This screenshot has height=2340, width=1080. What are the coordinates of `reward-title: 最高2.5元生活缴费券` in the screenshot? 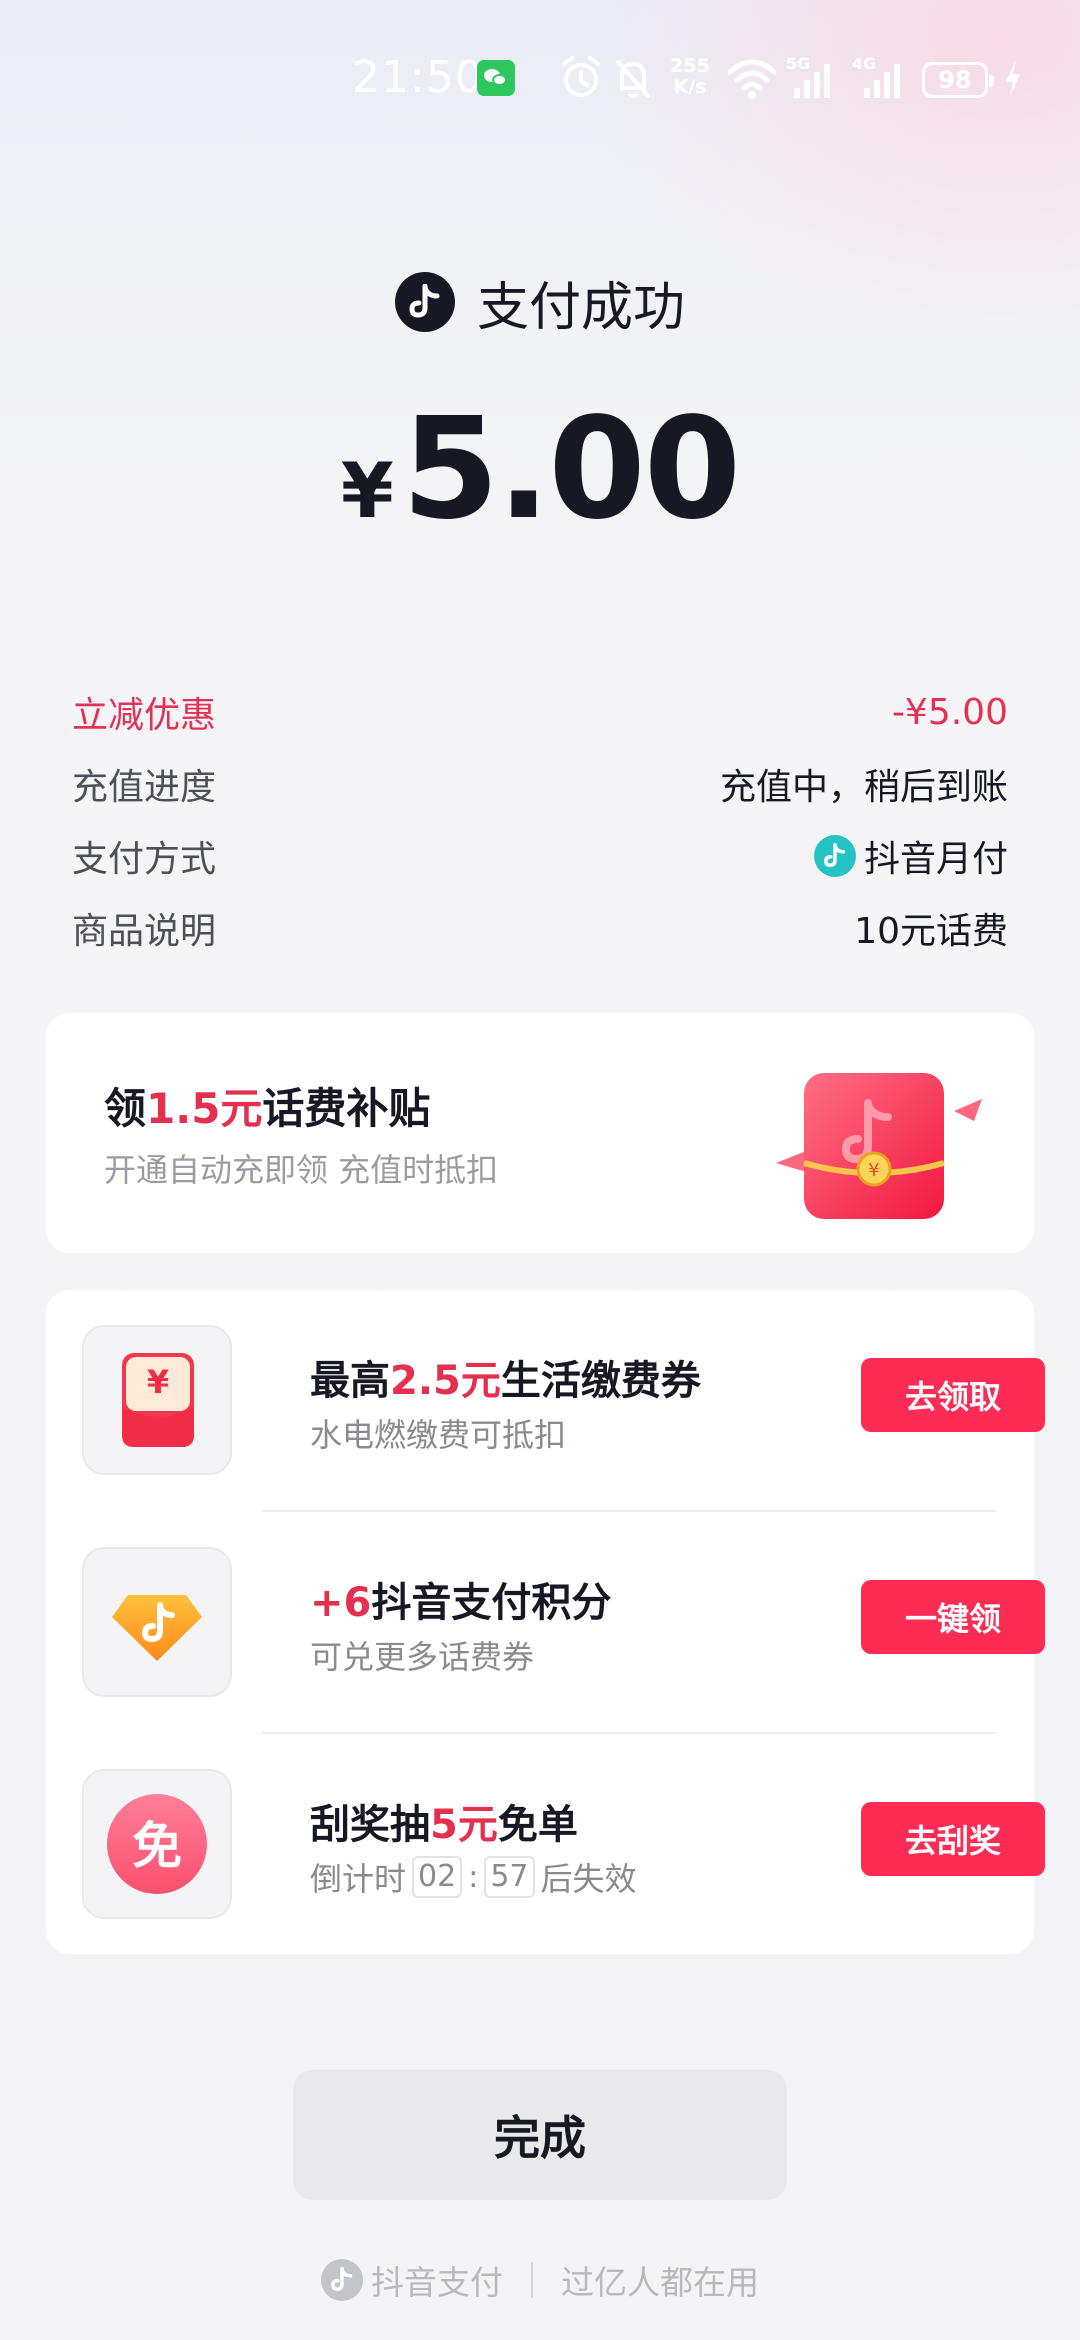 It's located at (505, 1377).